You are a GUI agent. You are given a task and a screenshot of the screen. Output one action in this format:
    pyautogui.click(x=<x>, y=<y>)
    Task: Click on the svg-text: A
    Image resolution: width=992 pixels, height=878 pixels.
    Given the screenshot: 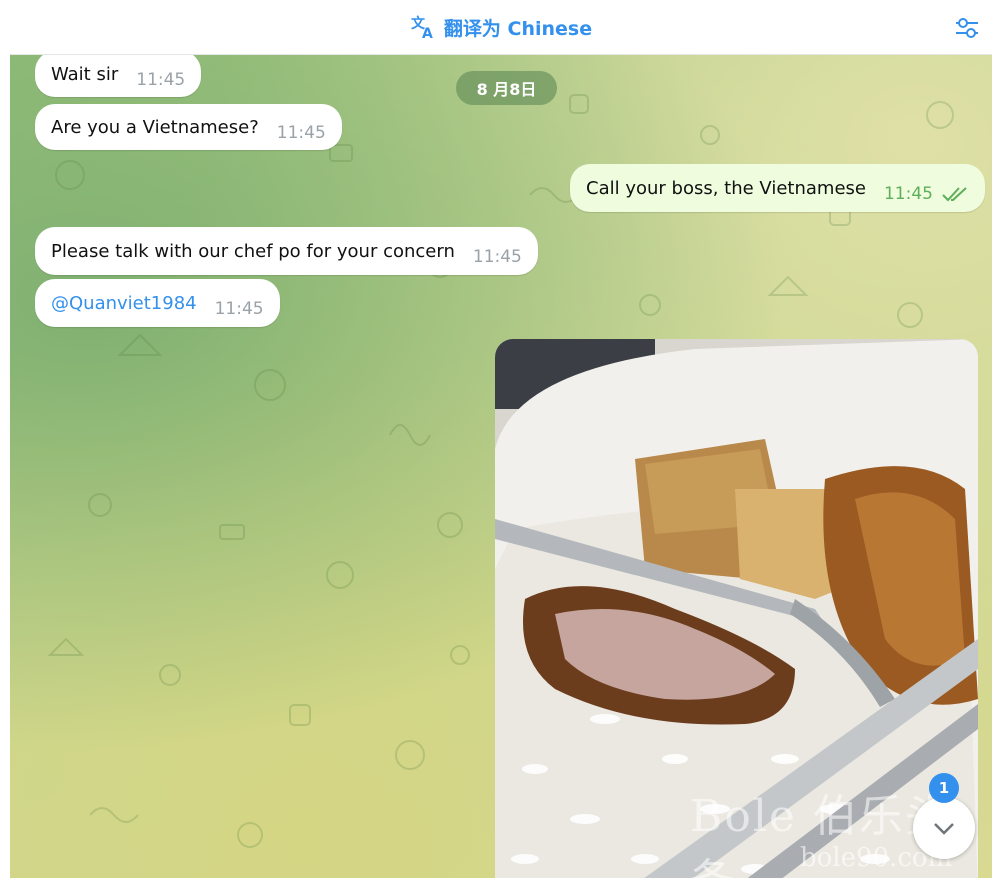 What is the action you would take?
    pyautogui.click(x=427, y=33)
    